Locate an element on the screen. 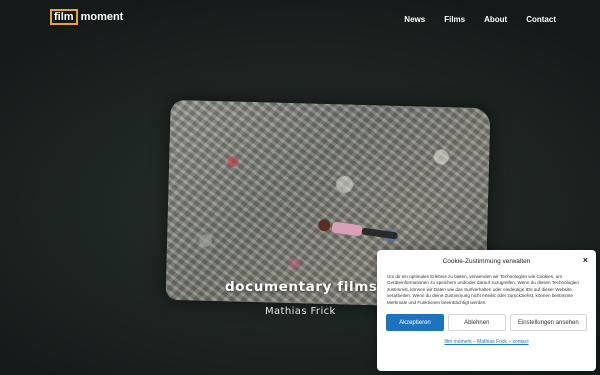 The image size is (600, 375). figure-head is located at coordinates (324, 225).